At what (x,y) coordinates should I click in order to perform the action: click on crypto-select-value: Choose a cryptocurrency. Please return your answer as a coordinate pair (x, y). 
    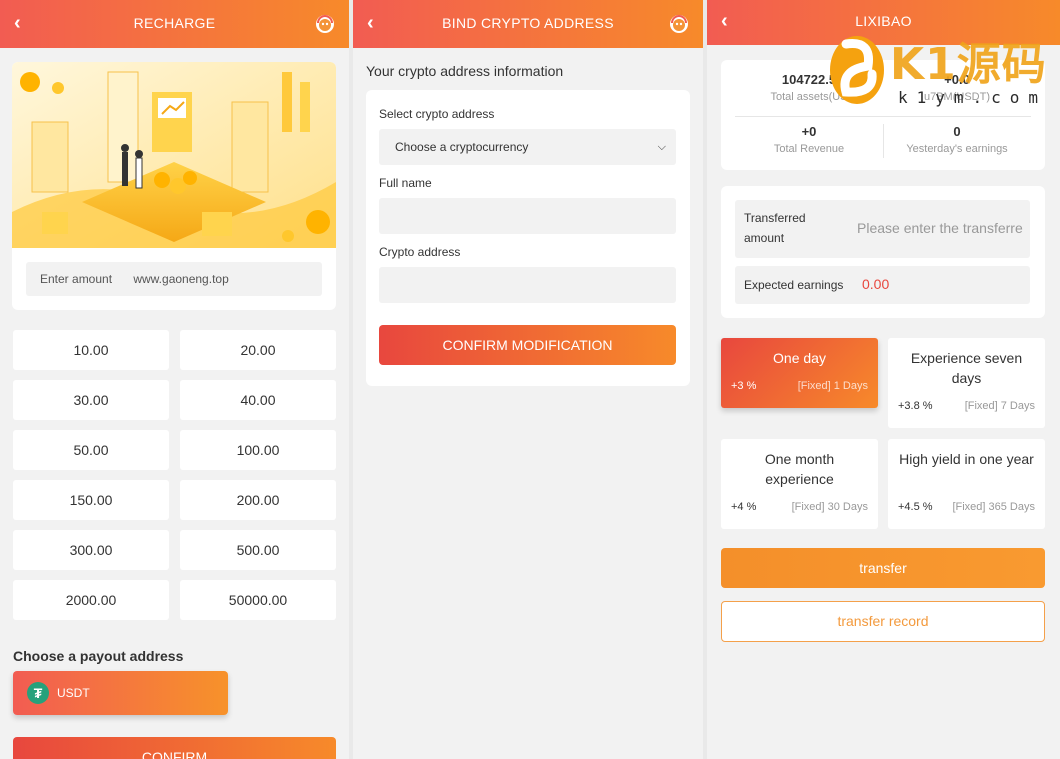
    Looking at the image, I should click on (462, 147).